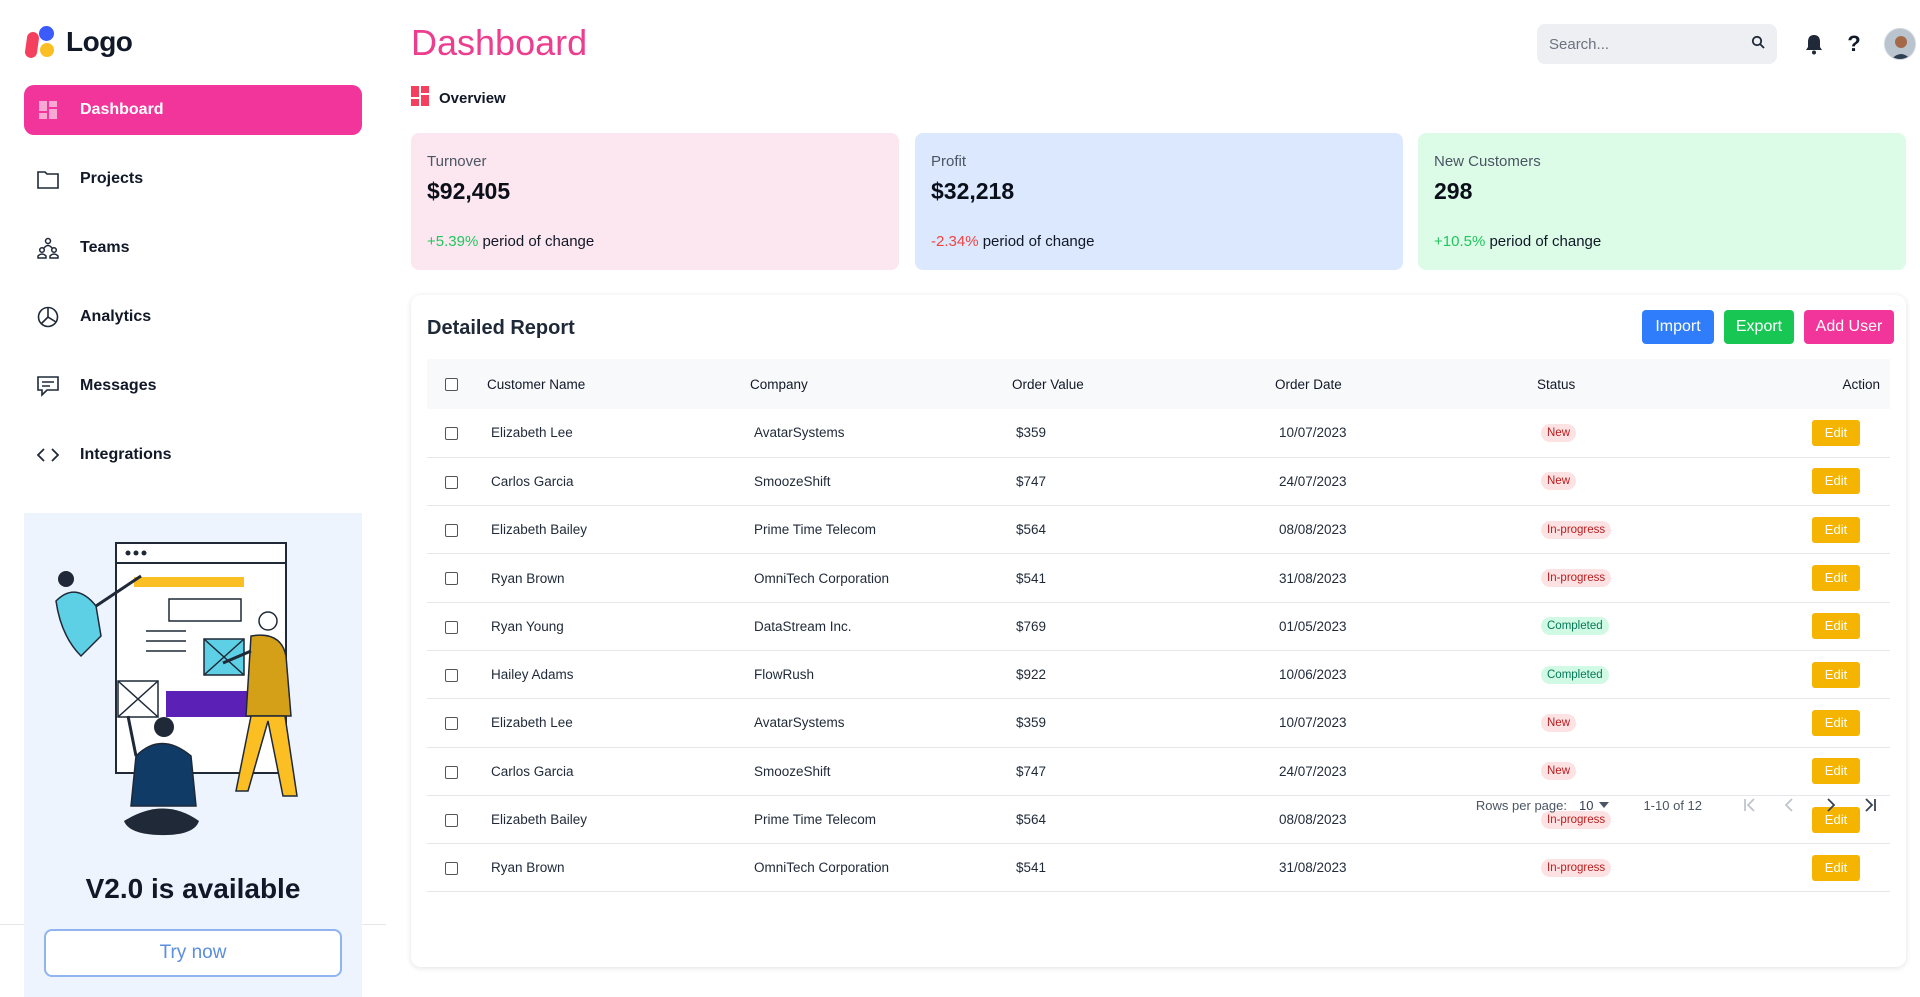 This screenshot has height=997, width=1920. I want to click on sidebar-item-projects: Projects, so click(193, 179).